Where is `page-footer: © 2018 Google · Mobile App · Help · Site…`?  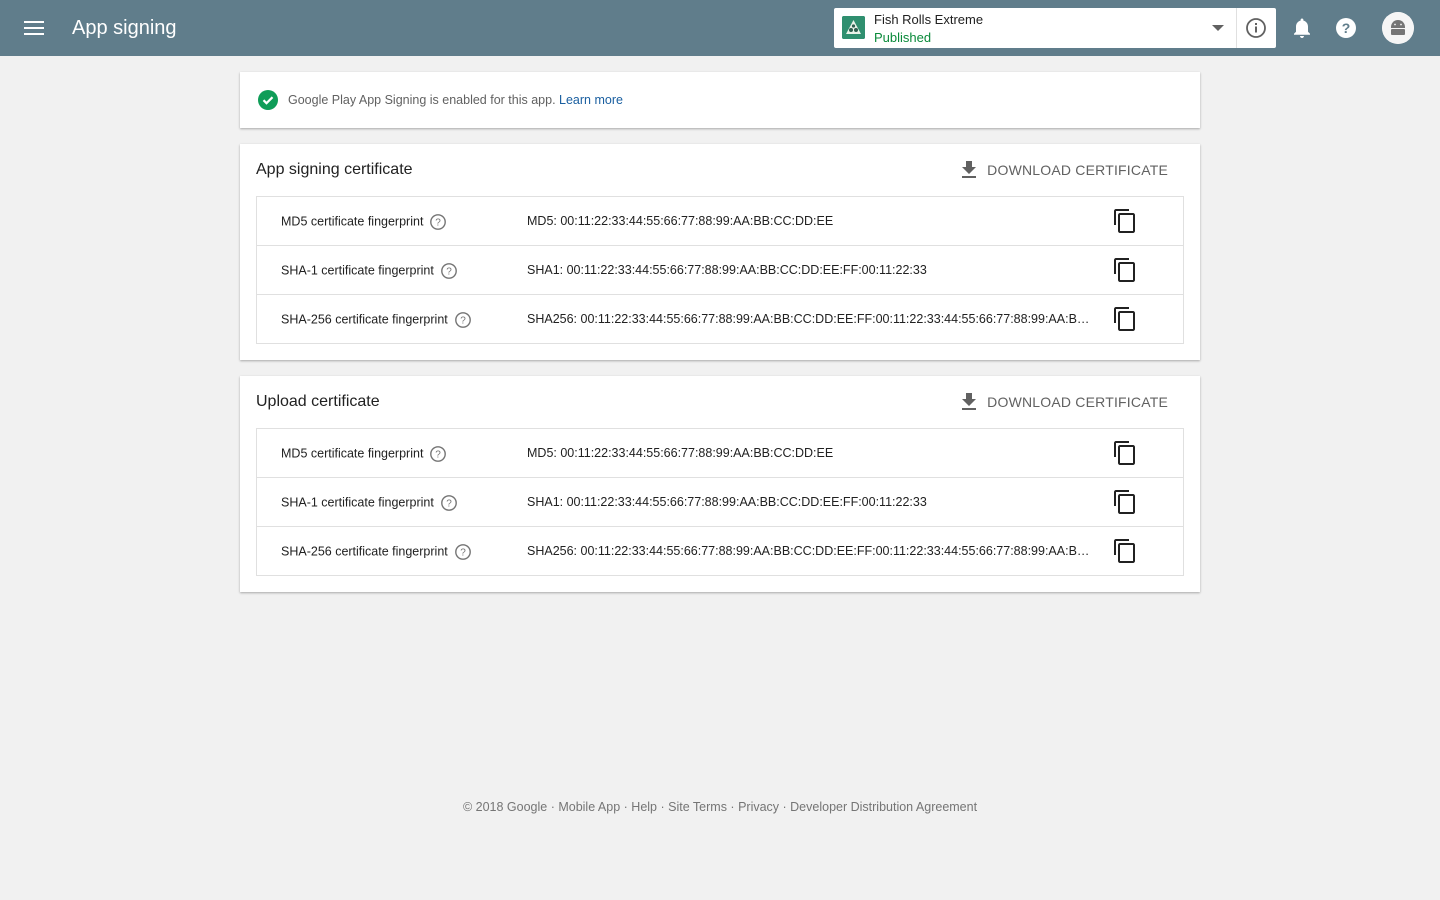 page-footer: © 2018 Google · Mobile App · Help · Site… is located at coordinates (720, 807).